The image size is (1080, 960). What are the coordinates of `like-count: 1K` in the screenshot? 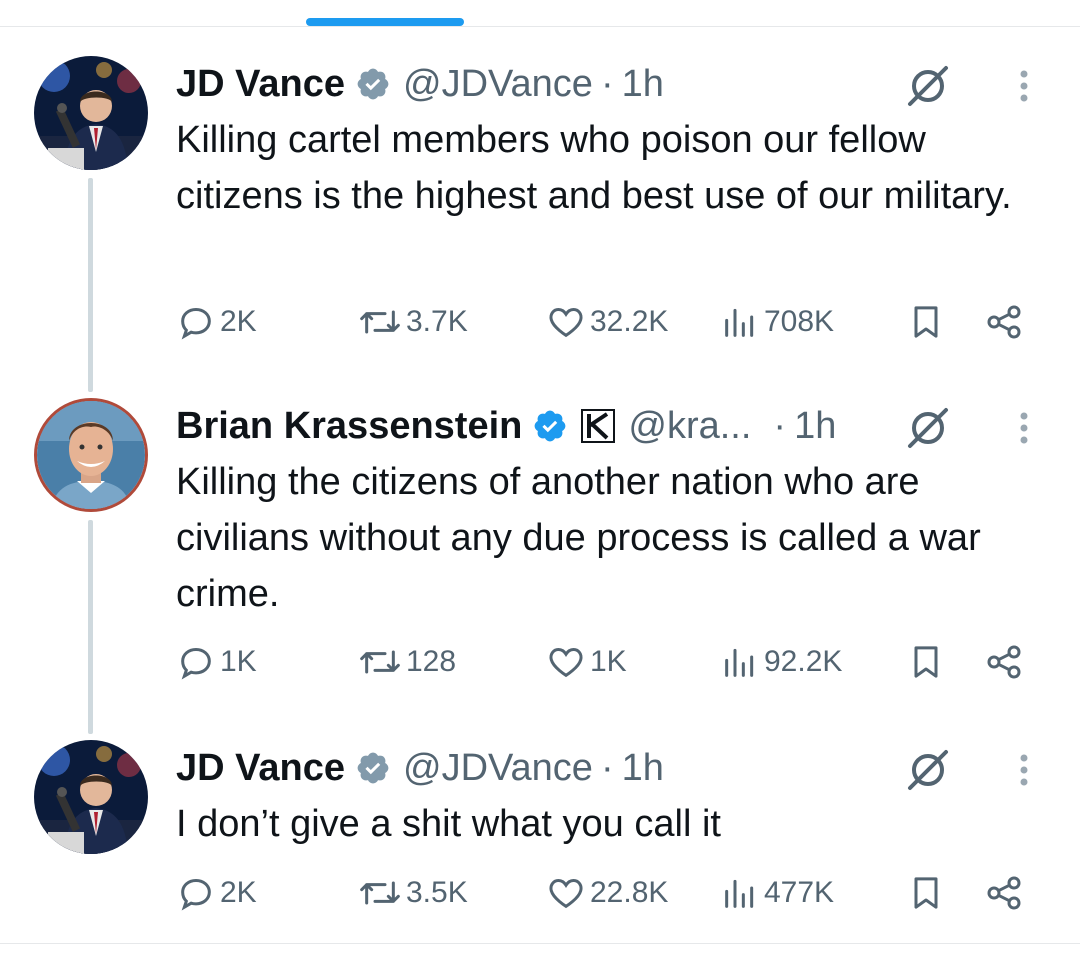 It's located at (608, 661).